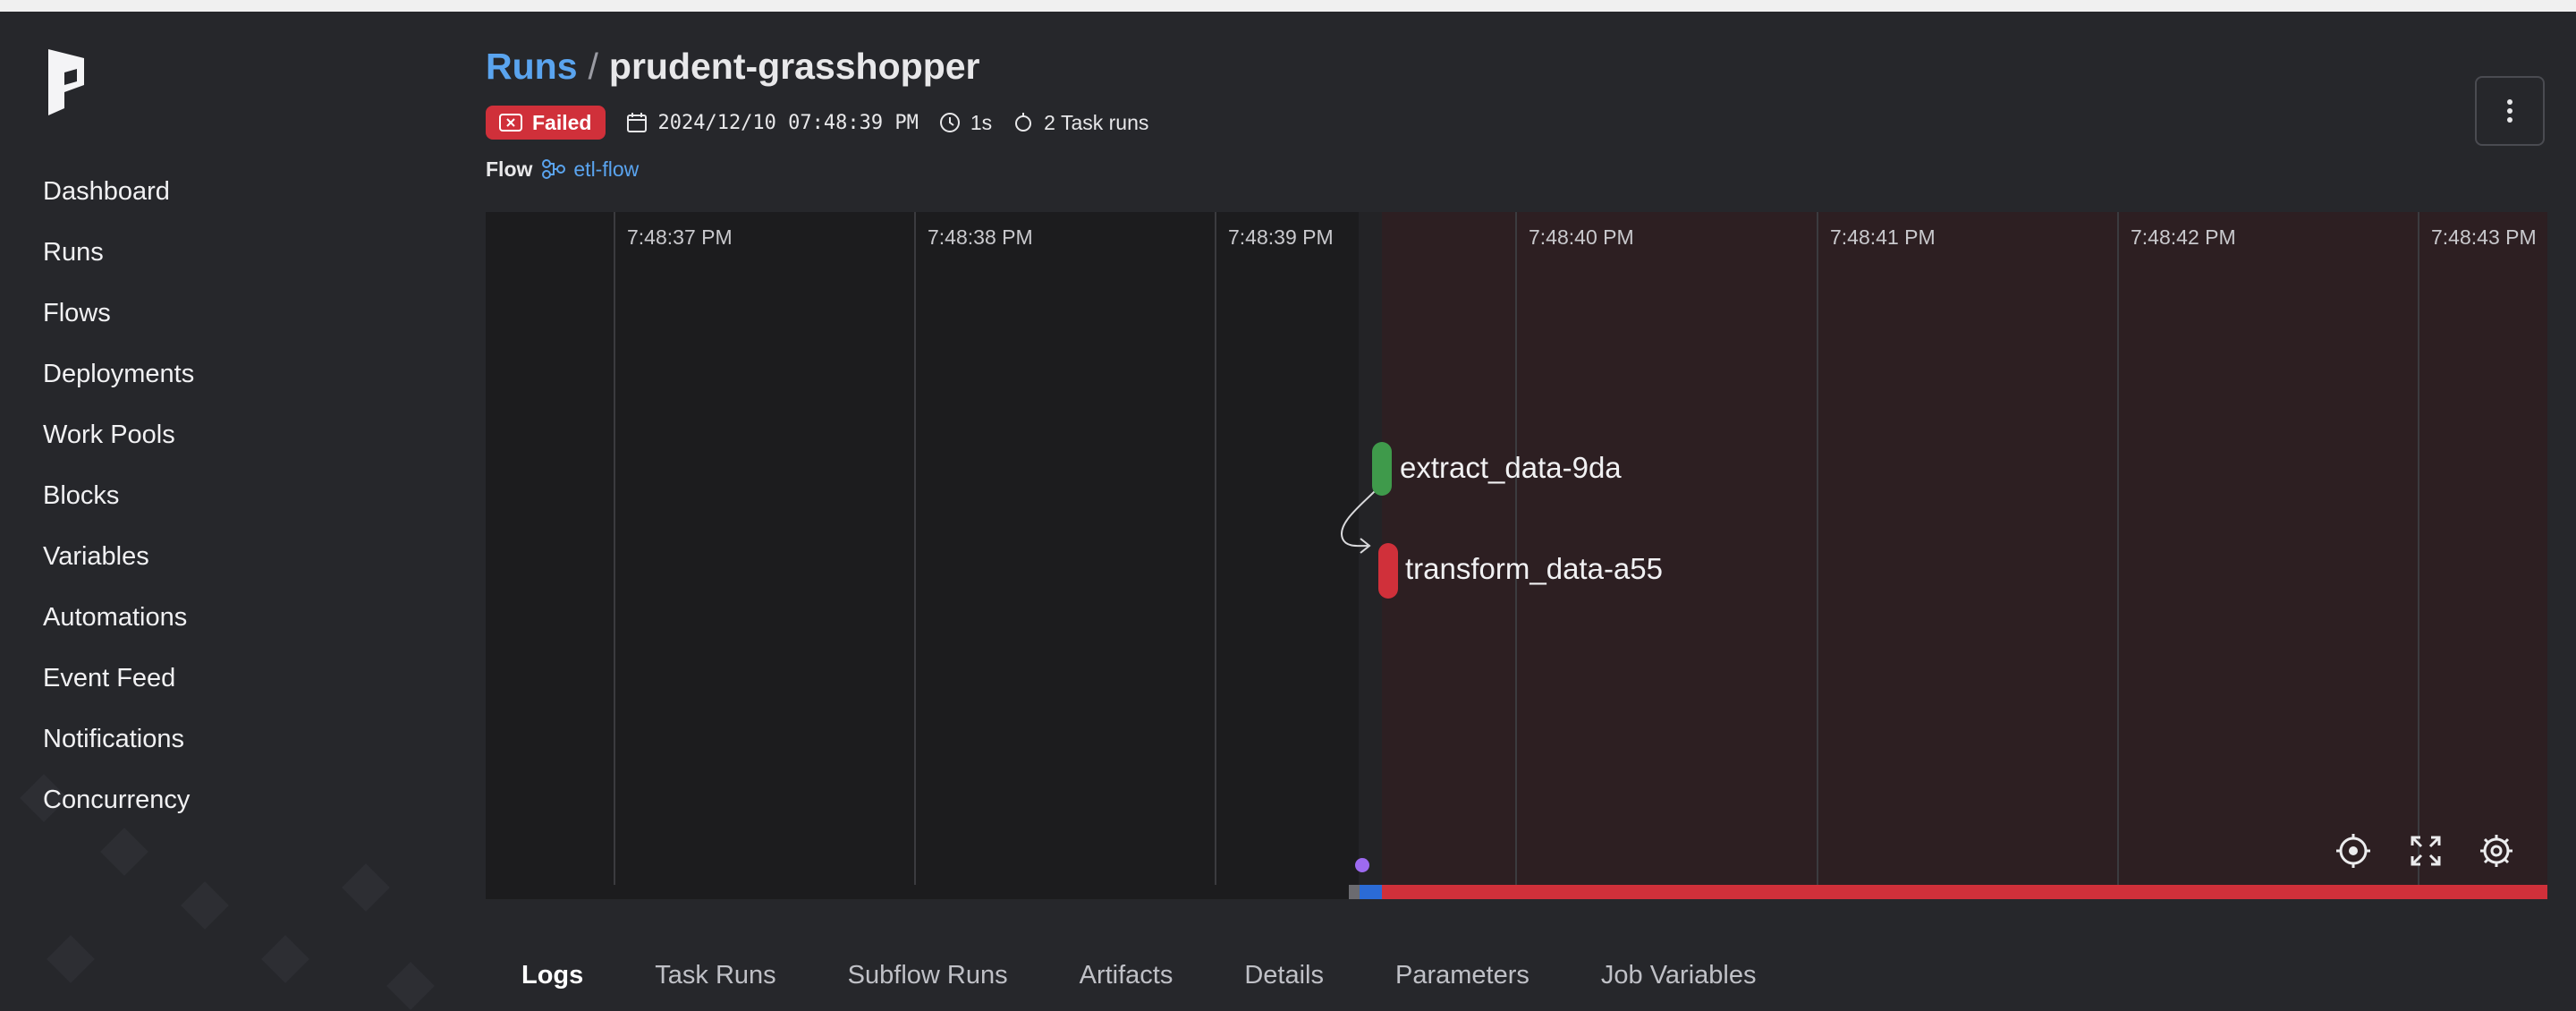  What do you see at coordinates (115, 617) in the screenshot?
I see `sidebar-item-automations: Automations` at bounding box center [115, 617].